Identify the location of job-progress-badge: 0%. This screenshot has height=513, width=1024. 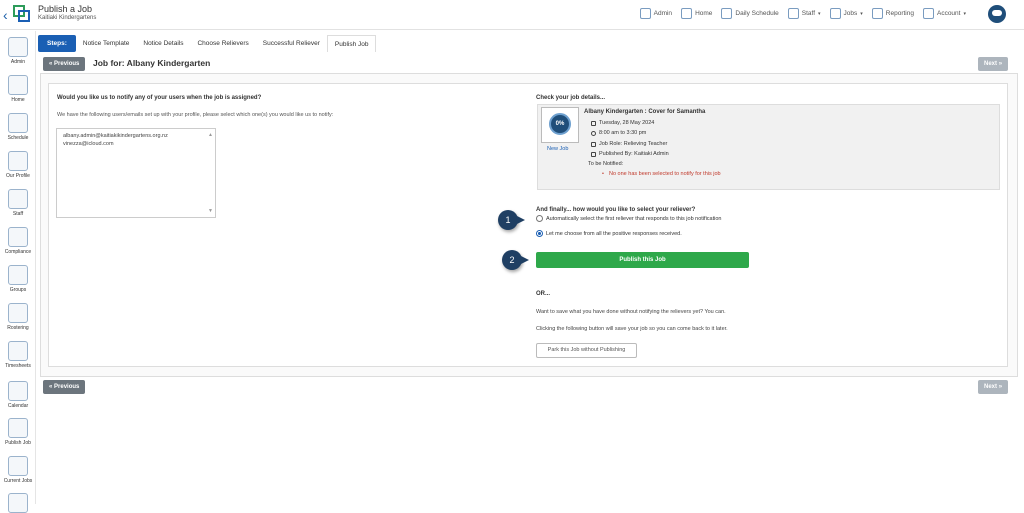
(560, 124).